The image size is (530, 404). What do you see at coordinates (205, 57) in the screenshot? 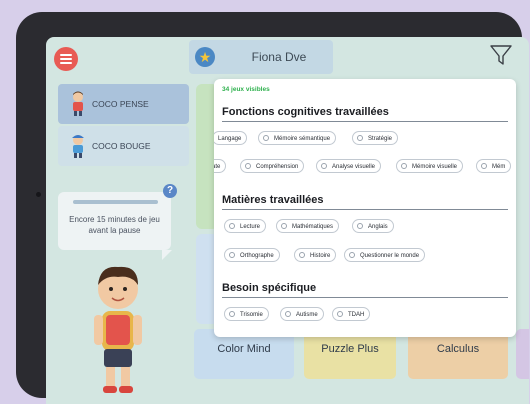
I see `star-icon: ★` at bounding box center [205, 57].